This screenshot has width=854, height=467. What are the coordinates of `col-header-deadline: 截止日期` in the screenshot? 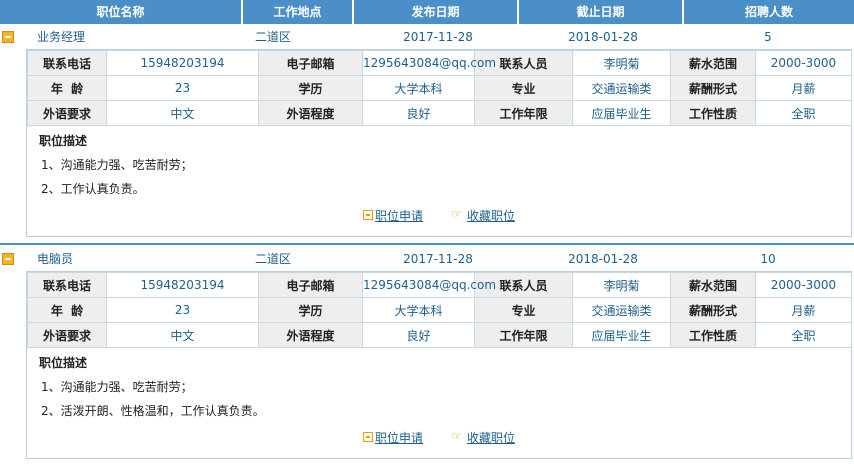 It's located at (601, 12).